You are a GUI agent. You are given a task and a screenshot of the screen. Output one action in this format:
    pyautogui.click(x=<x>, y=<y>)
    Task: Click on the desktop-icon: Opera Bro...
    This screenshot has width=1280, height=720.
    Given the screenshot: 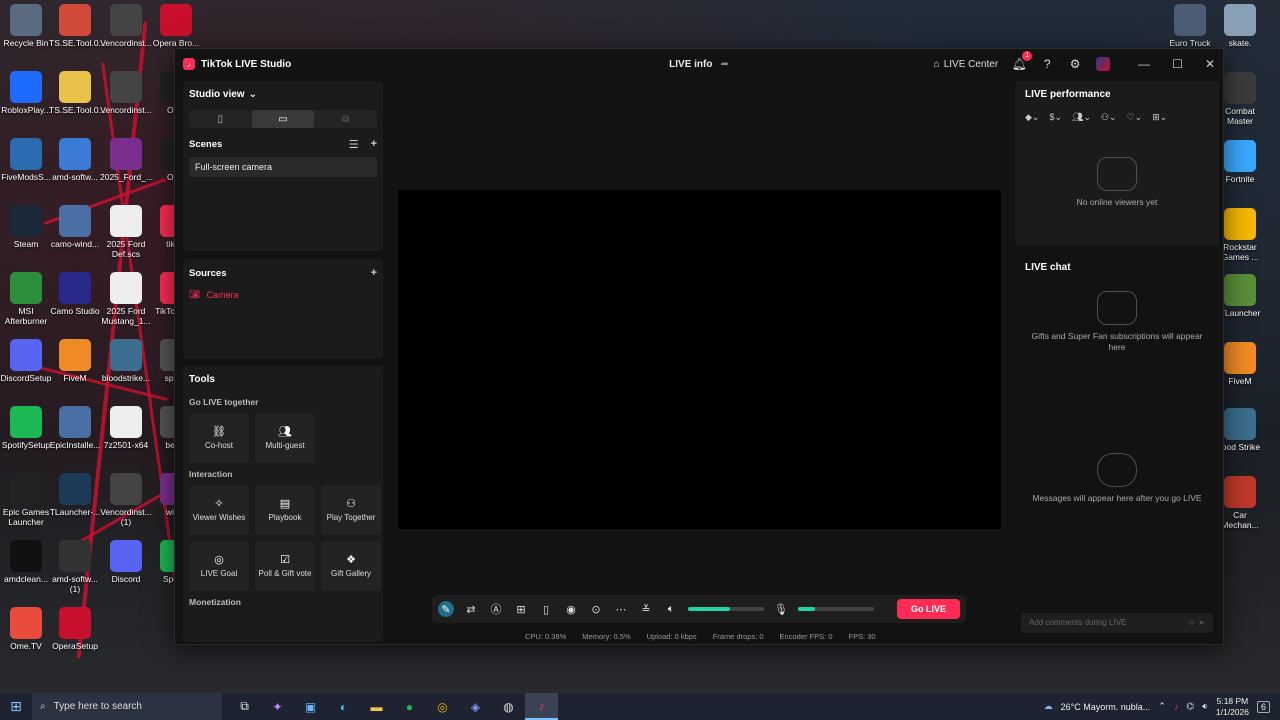 What is the action you would take?
    pyautogui.click(x=176, y=26)
    